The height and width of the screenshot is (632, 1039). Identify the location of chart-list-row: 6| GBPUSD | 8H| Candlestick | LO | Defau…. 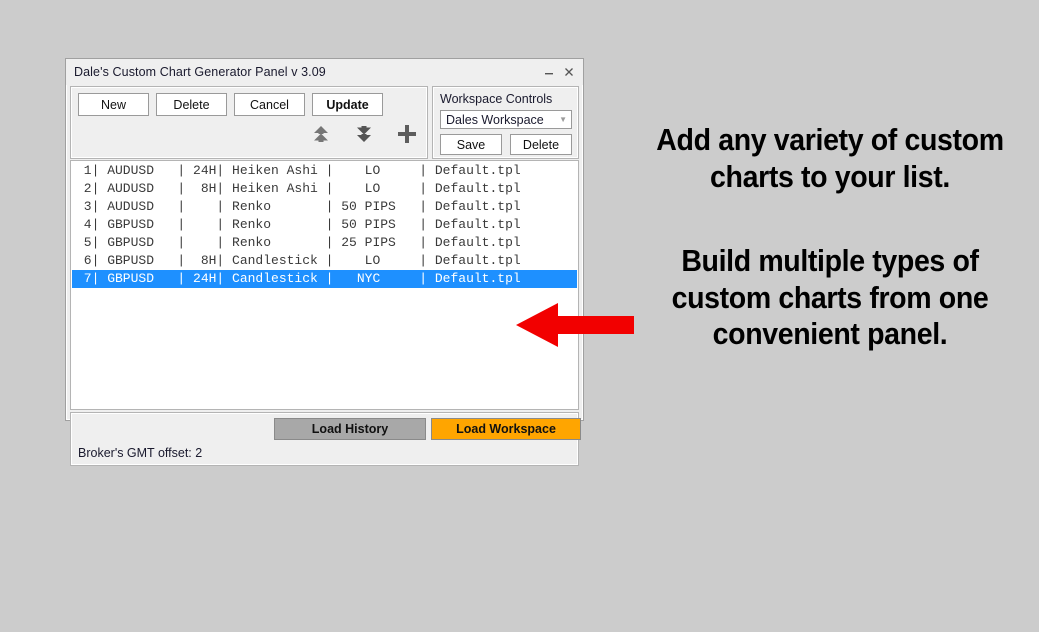
(324, 261).